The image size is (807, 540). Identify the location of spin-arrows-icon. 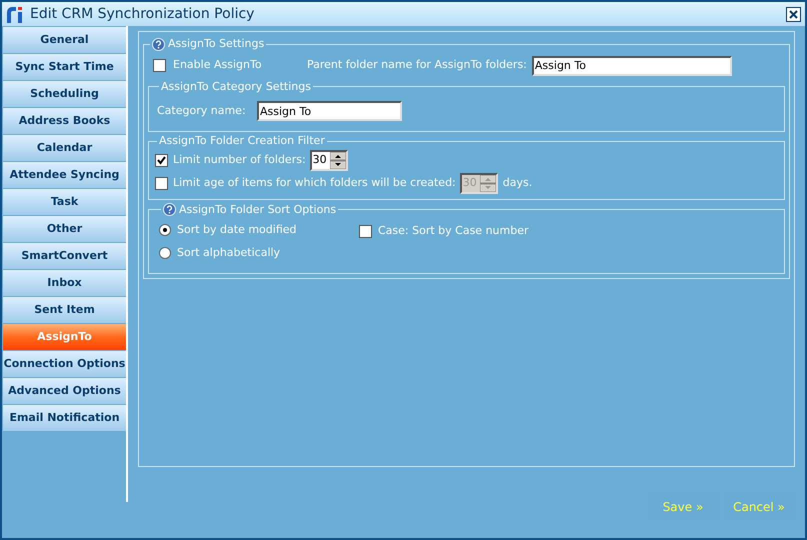
(338, 160).